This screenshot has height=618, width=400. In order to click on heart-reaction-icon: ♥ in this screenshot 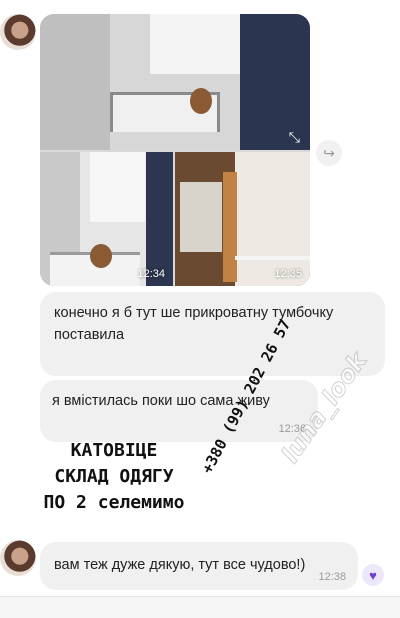, I will do `click(373, 575)`.